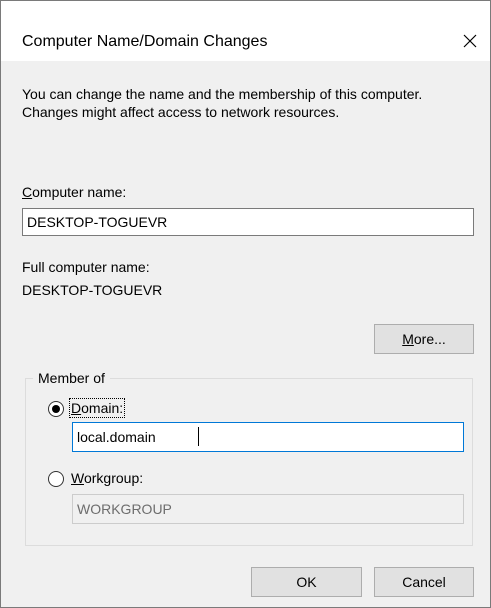  I want to click on title-bar: Computer Name/Domain Changes, so click(245, 31).